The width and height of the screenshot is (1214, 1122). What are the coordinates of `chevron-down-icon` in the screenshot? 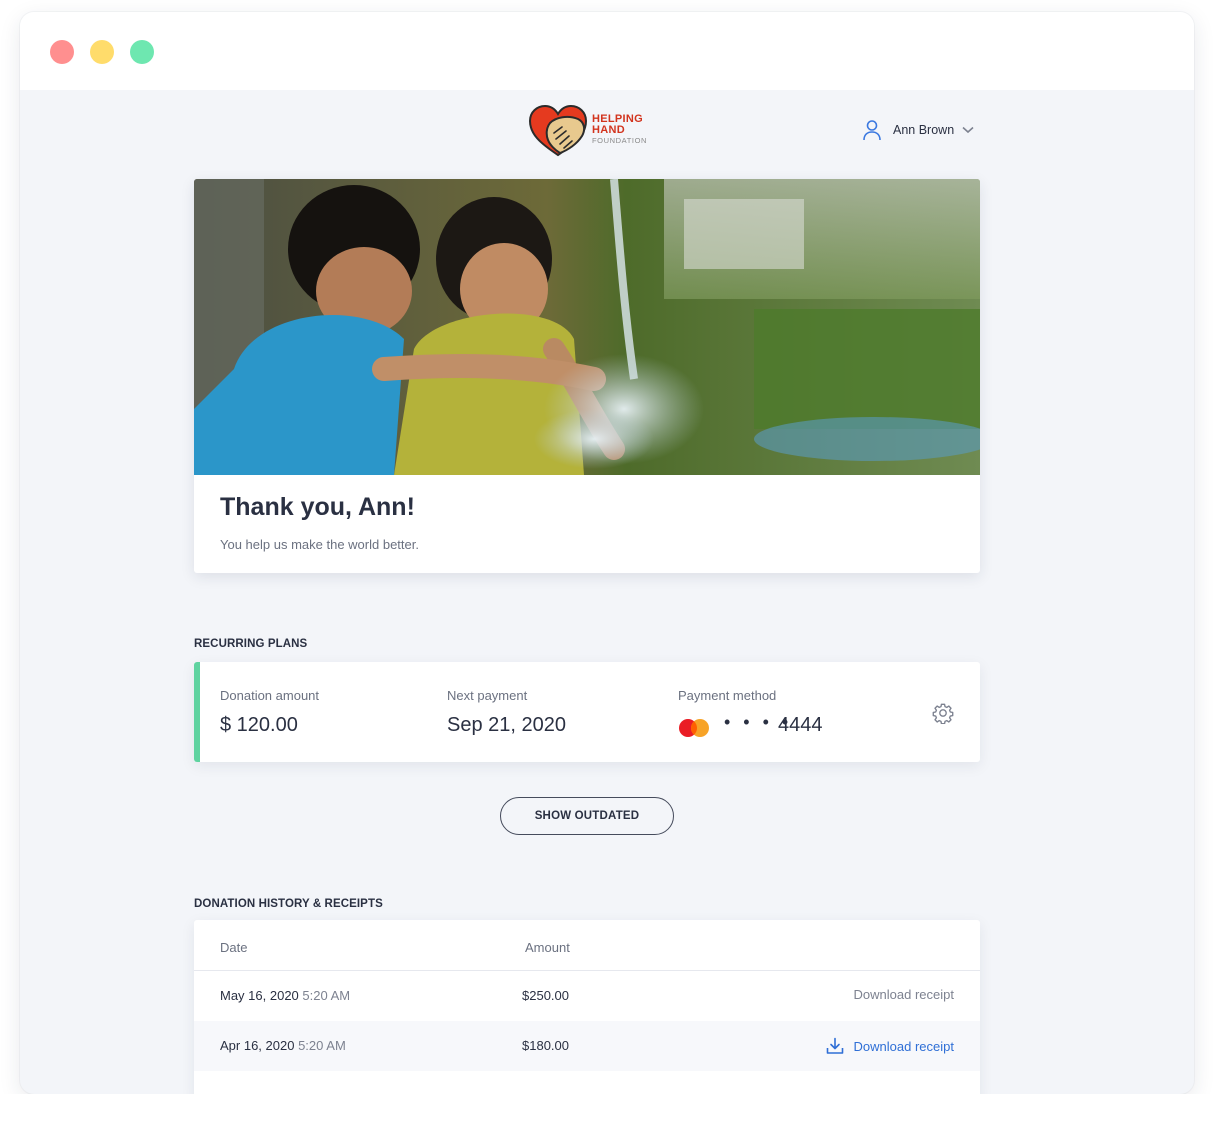 It's located at (968, 130).